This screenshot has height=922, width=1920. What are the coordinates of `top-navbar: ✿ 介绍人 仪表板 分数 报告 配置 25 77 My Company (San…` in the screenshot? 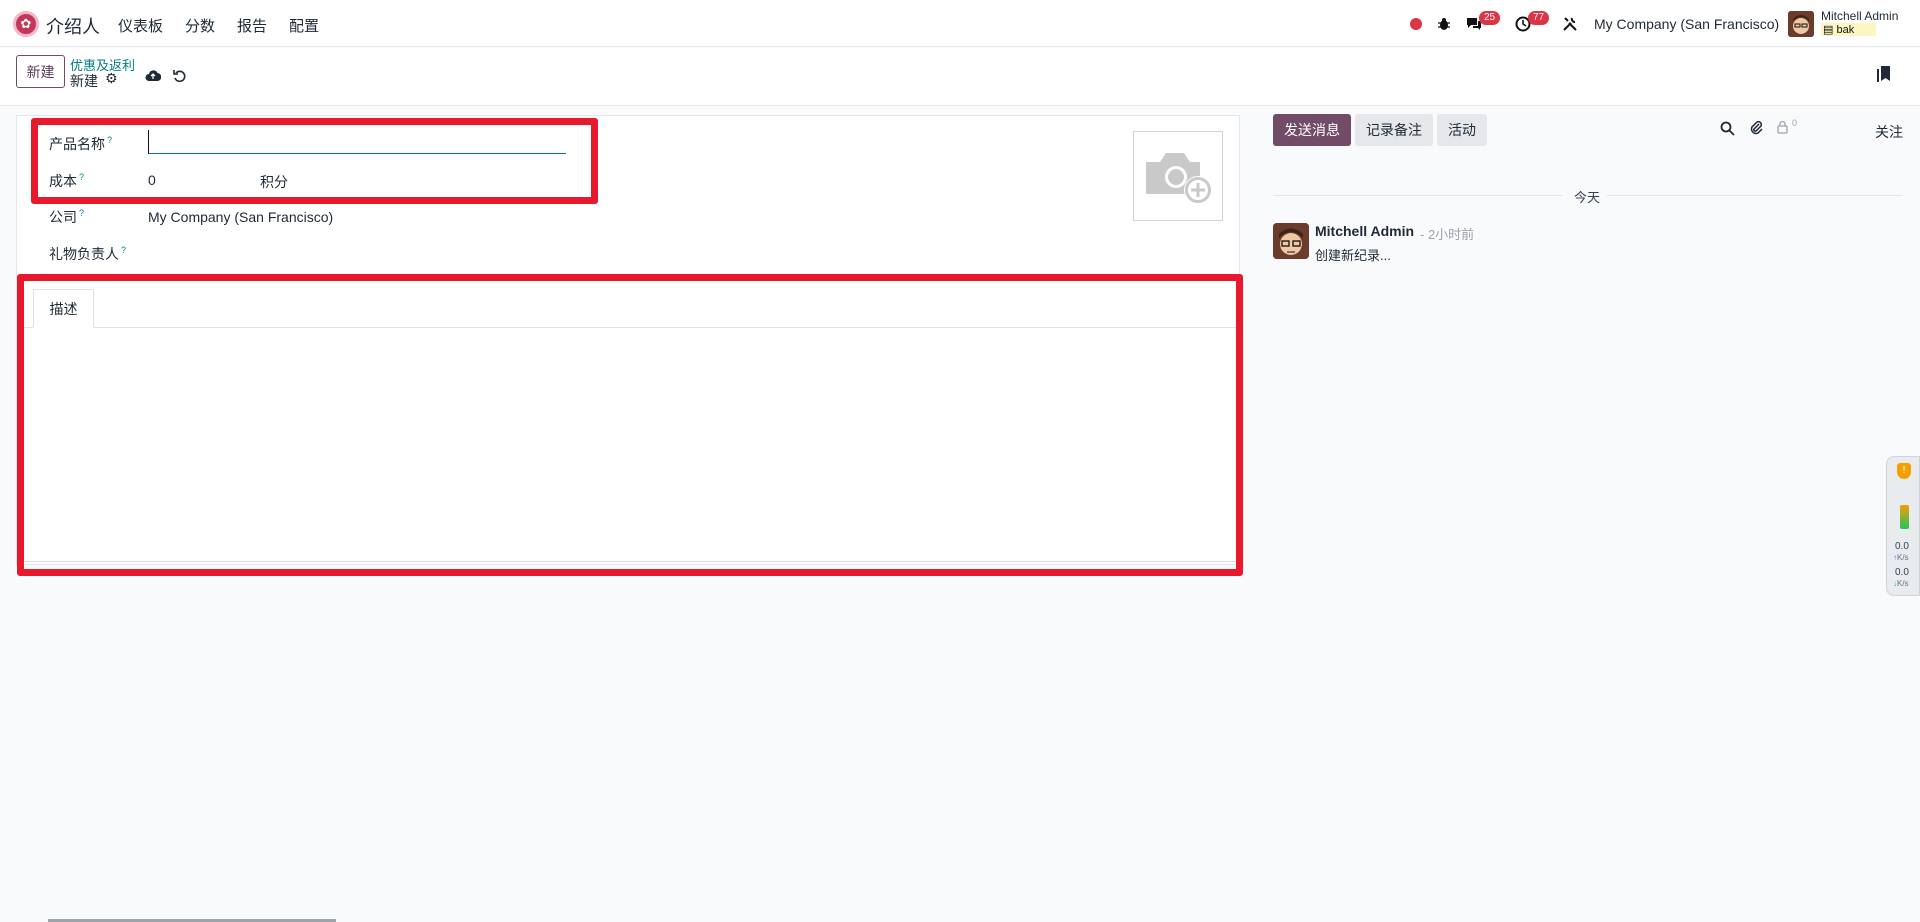 It's located at (960, 23).